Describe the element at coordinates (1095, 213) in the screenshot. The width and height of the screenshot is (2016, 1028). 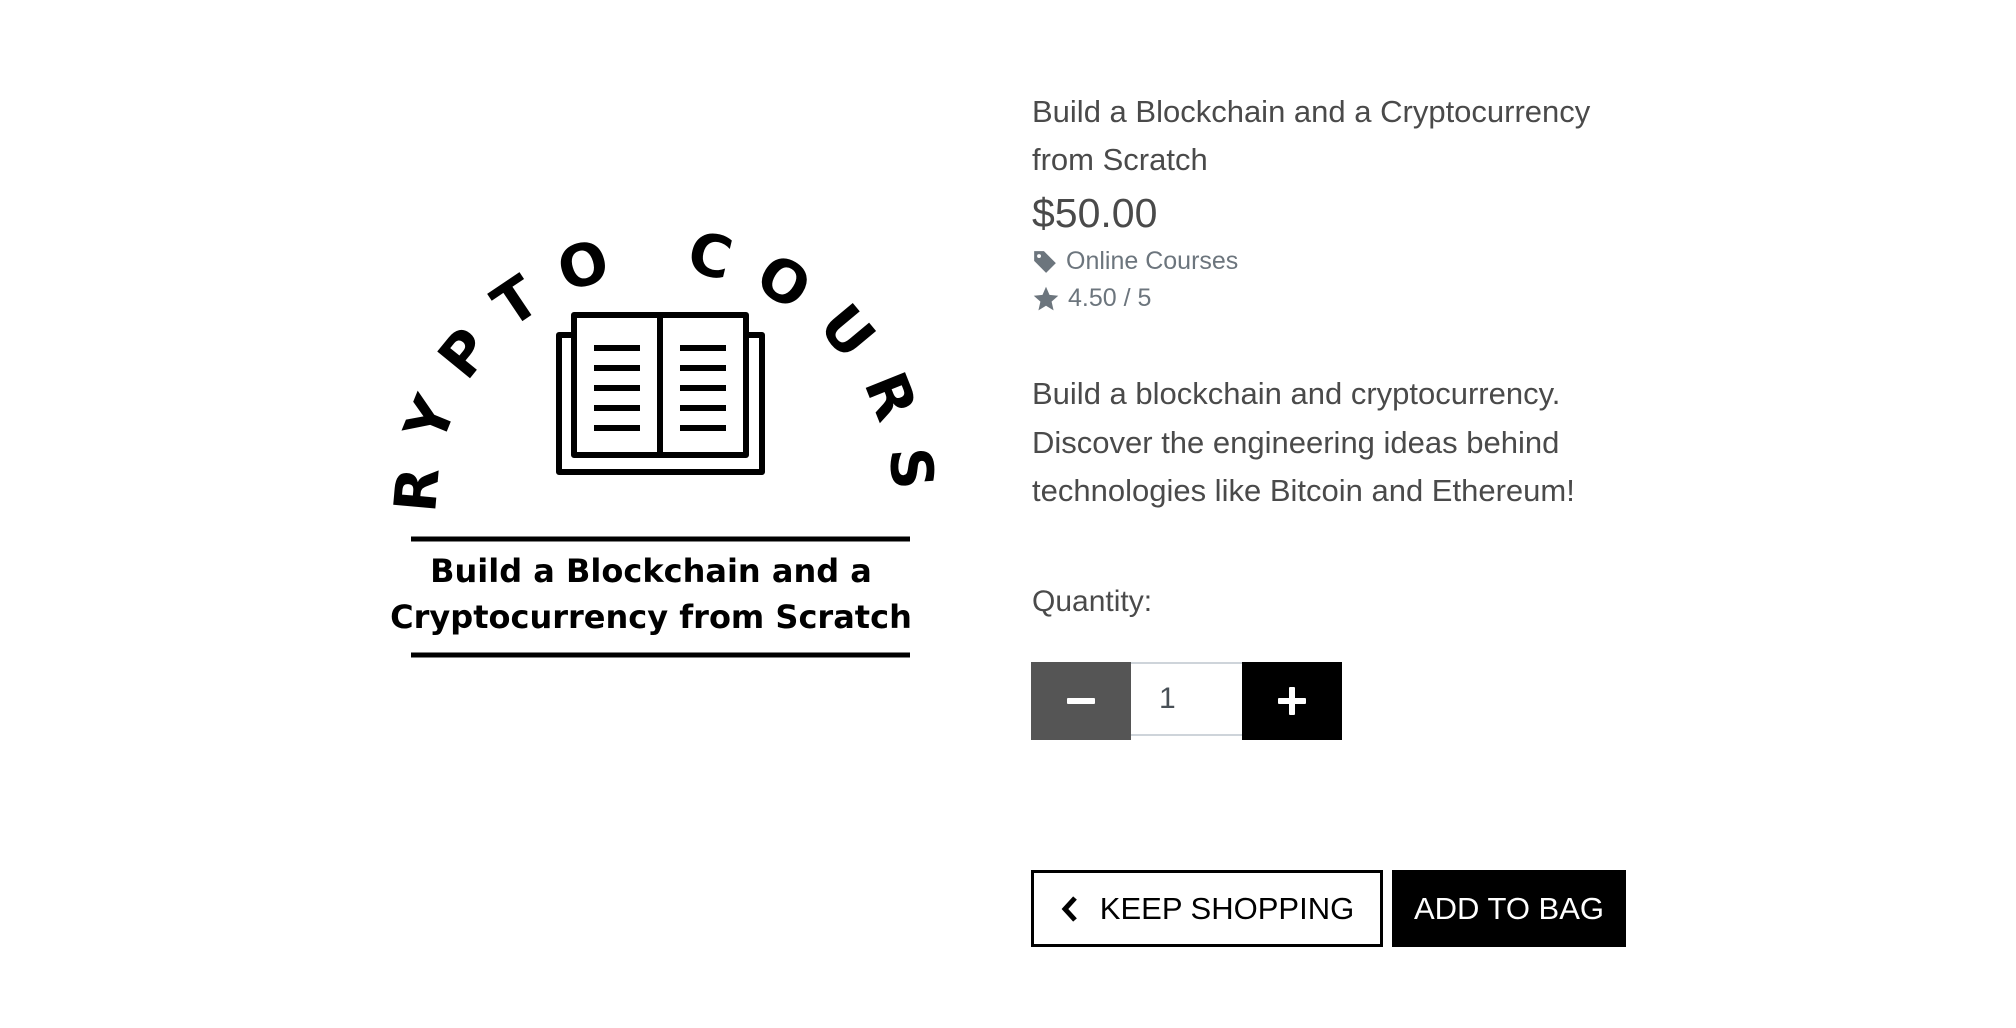
I see `product-price: $50.00` at that location.